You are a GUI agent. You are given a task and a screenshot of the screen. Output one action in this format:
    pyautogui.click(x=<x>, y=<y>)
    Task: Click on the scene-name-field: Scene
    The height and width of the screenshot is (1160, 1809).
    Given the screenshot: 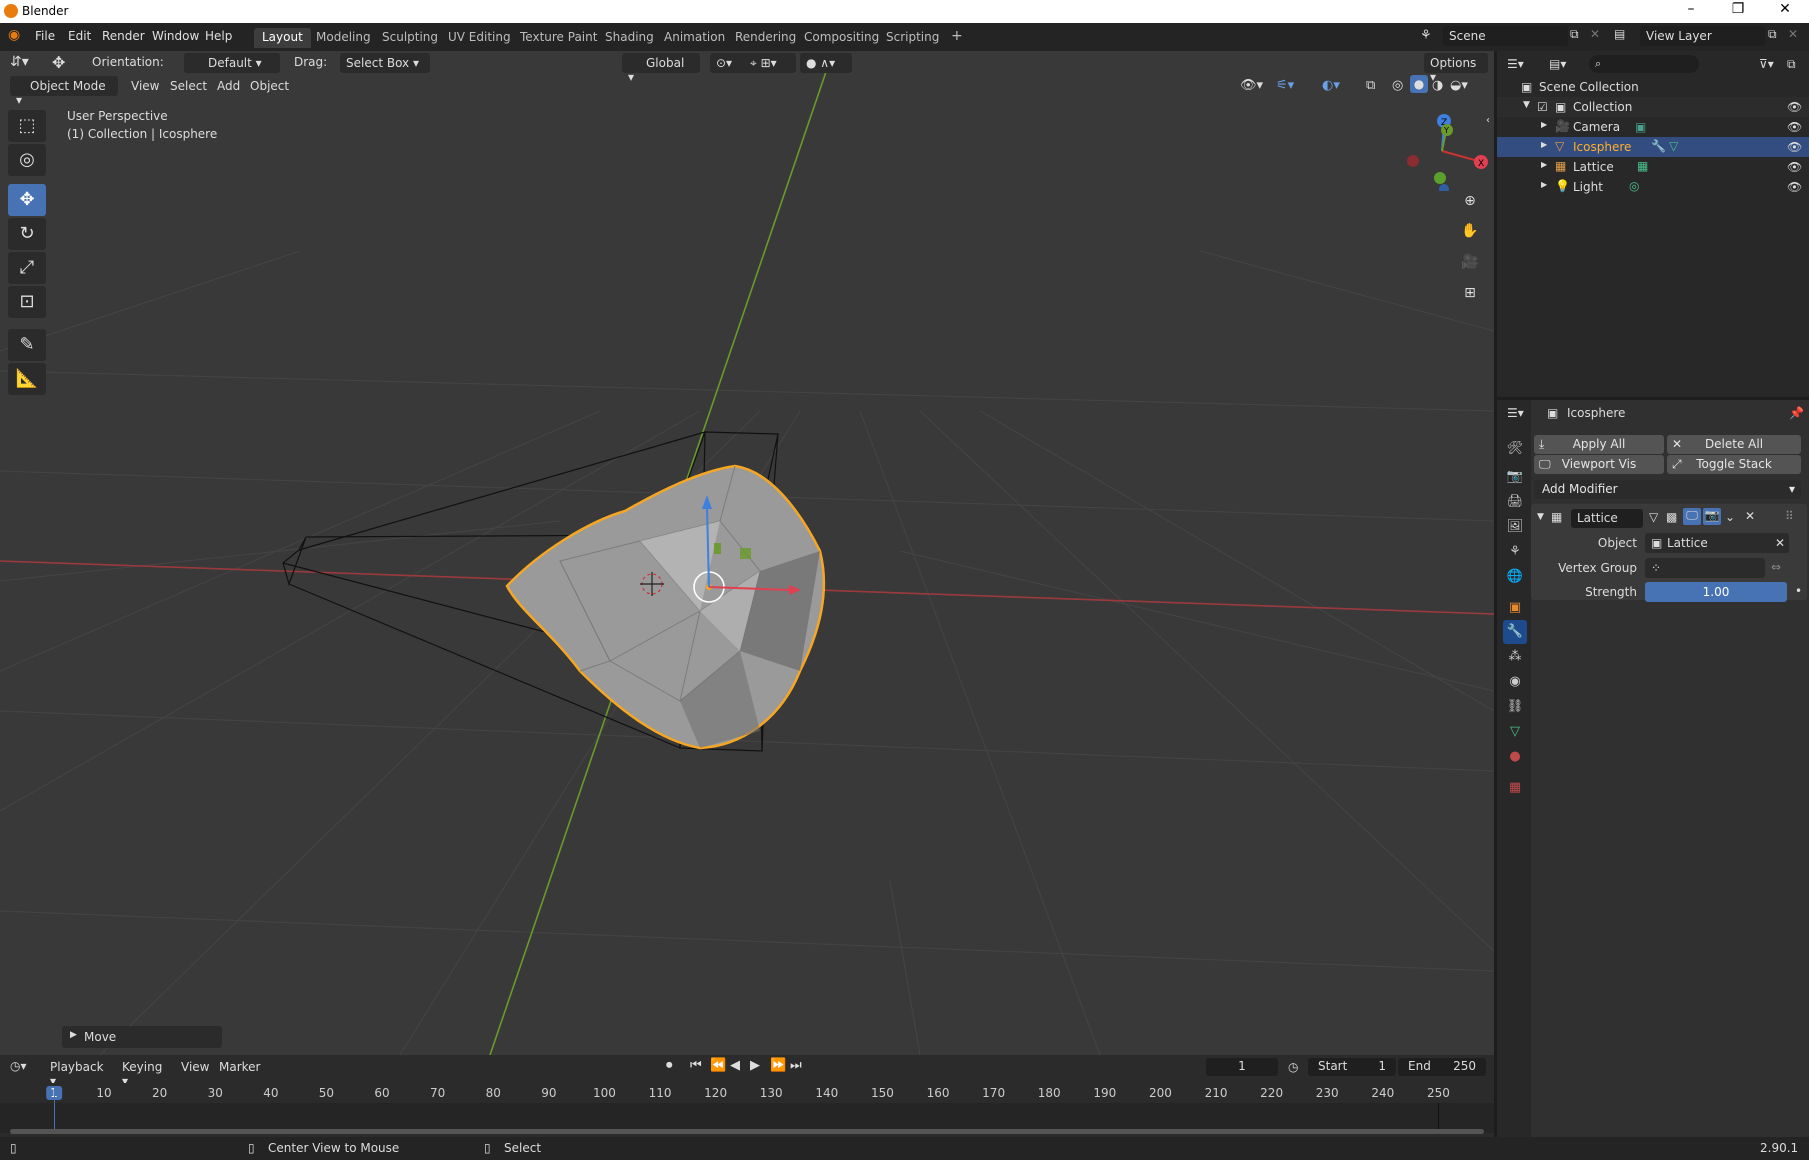 What is the action you would take?
    pyautogui.click(x=1505, y=36)
    